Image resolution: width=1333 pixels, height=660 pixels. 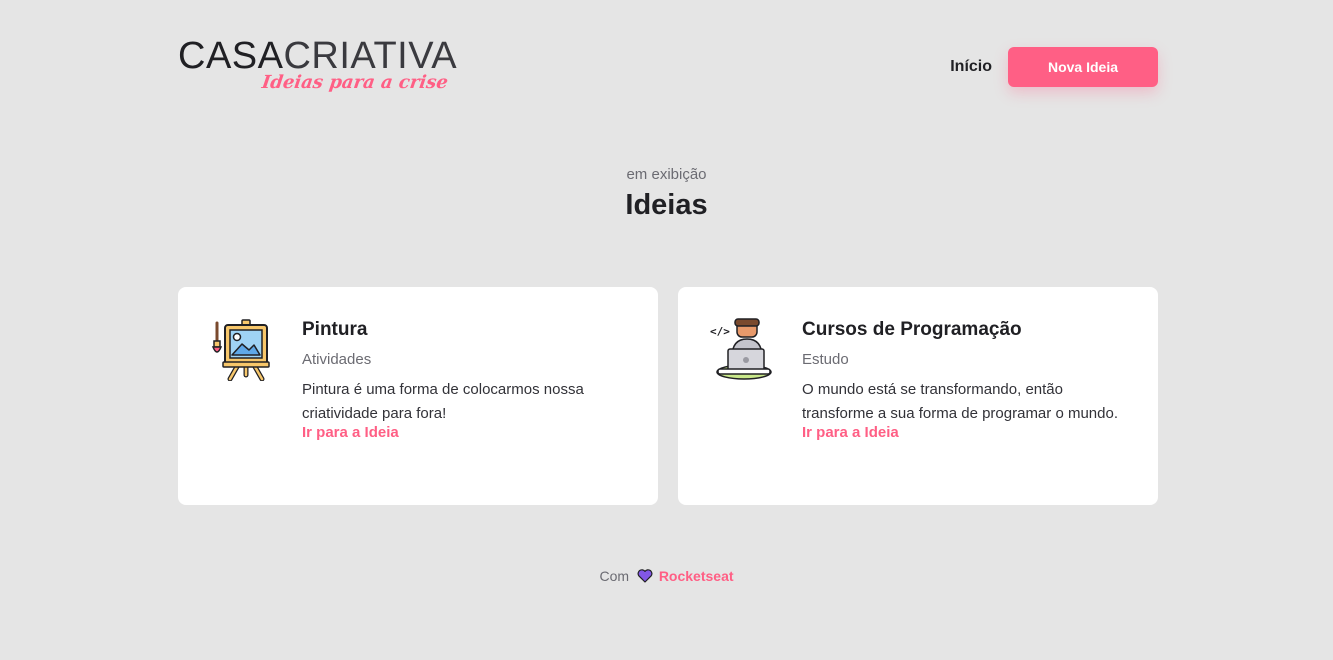 I want to click on rocketseat-link: Rocketseat, so click(x=696, y=576).